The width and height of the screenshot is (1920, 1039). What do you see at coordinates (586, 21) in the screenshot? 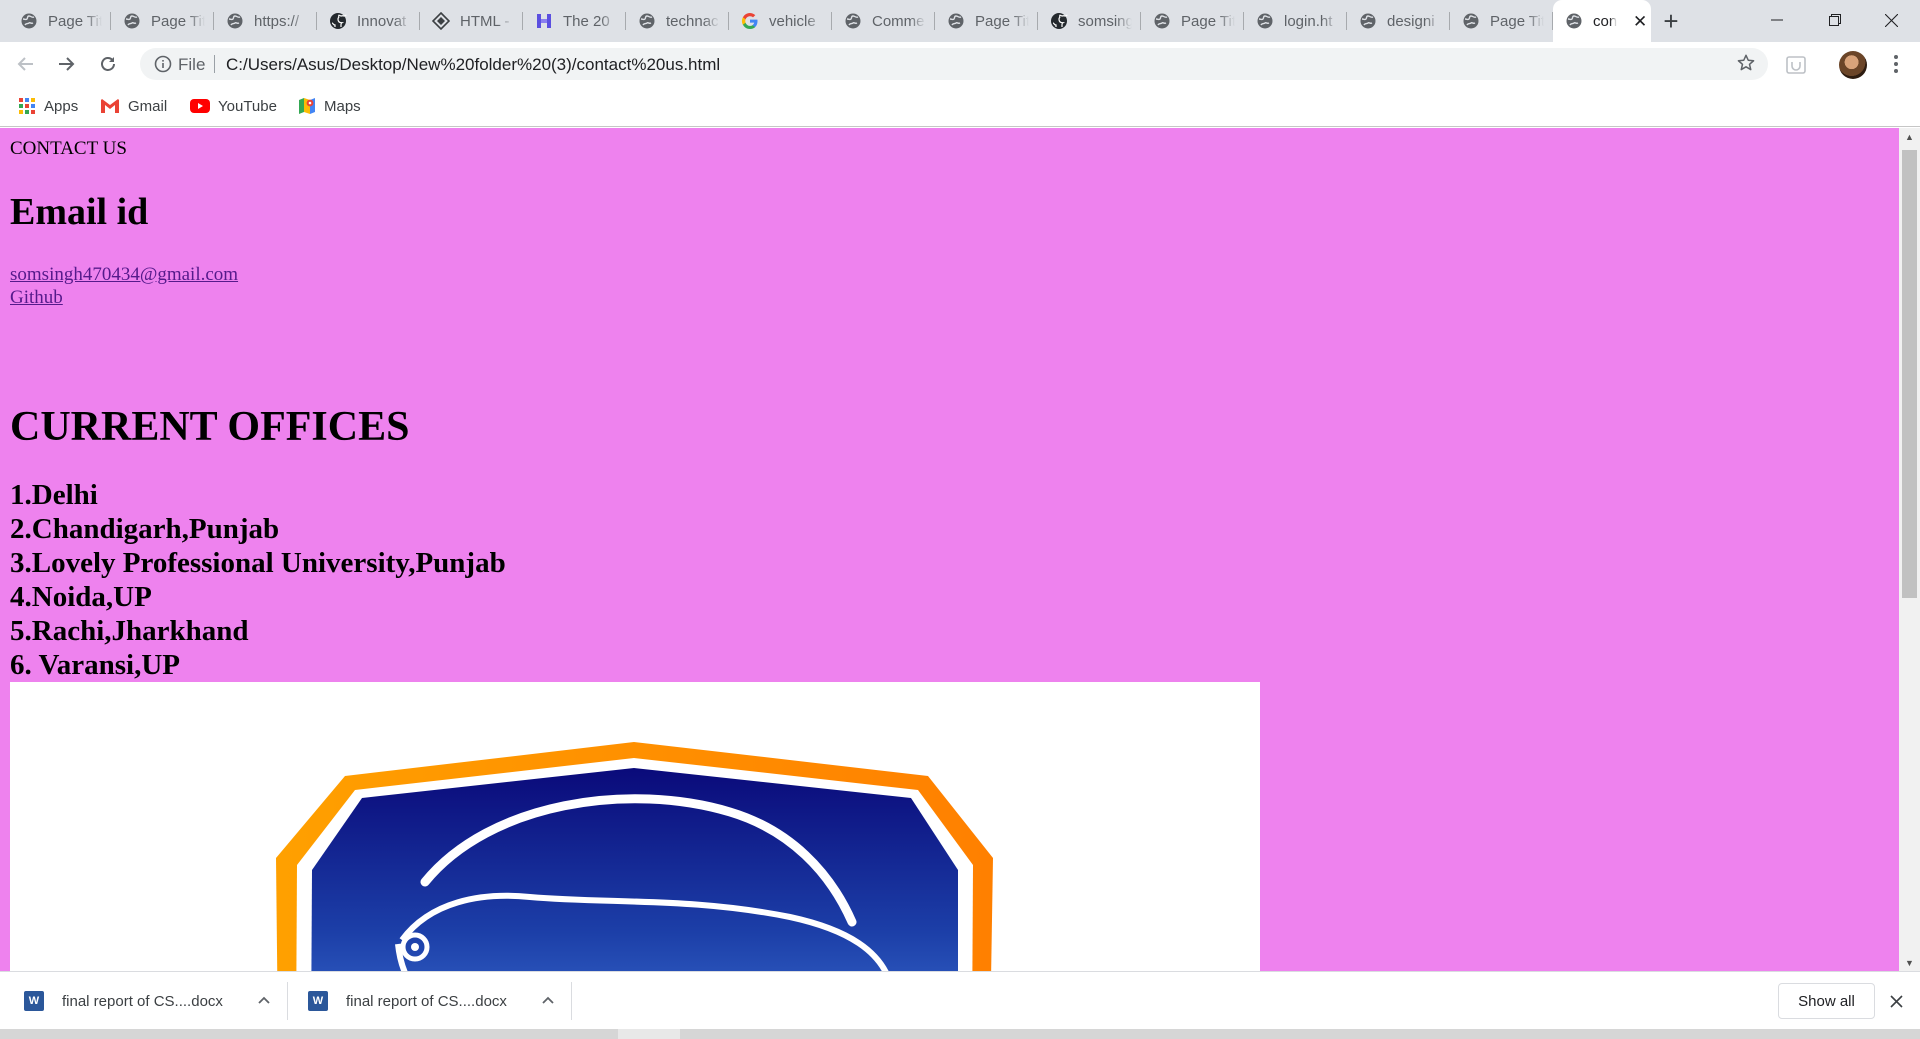
I see `tab-title: The 20` at bounding box center [586, 21].